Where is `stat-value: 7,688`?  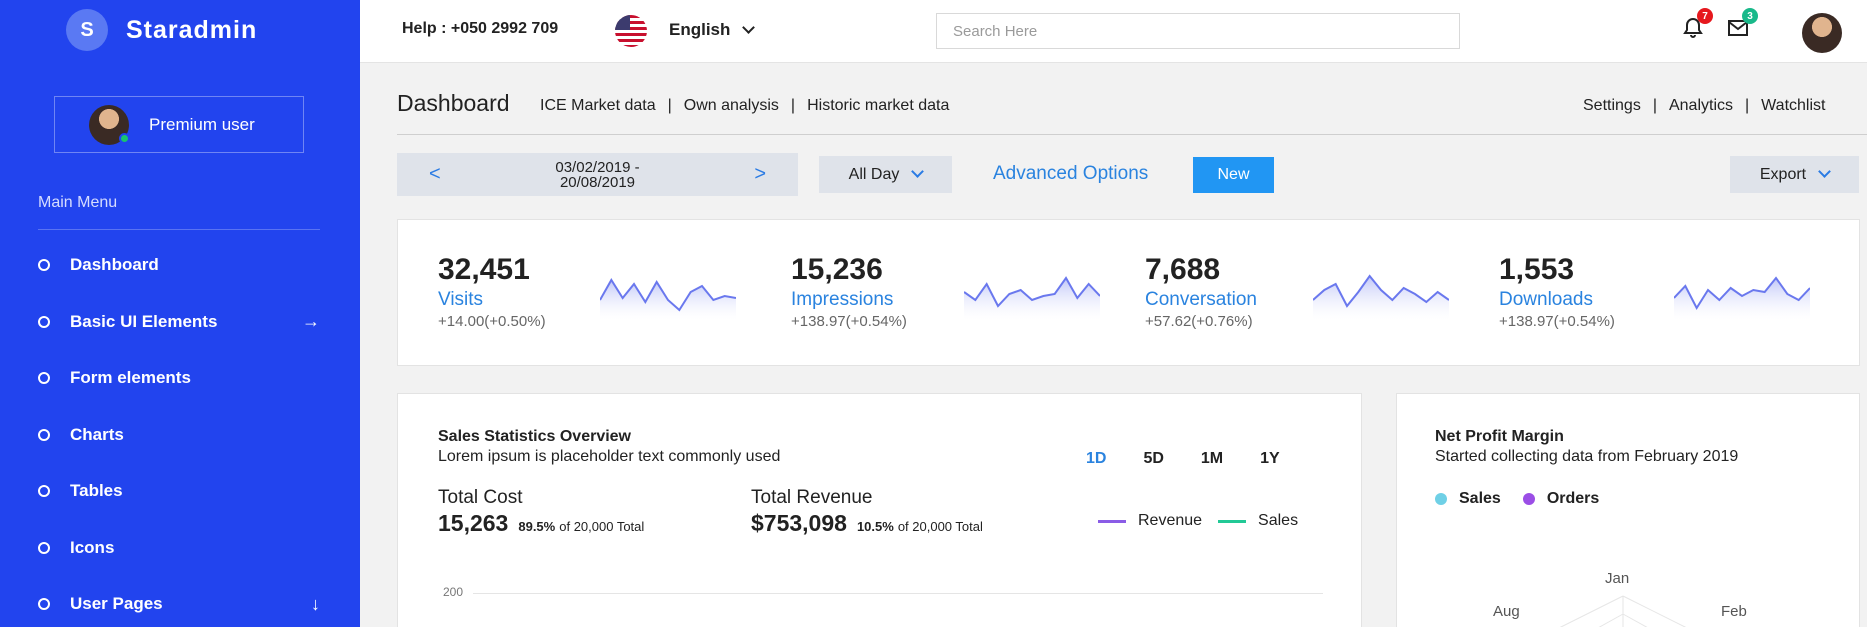 stat-value: 7,688 is located at coordinates (1183, 269).